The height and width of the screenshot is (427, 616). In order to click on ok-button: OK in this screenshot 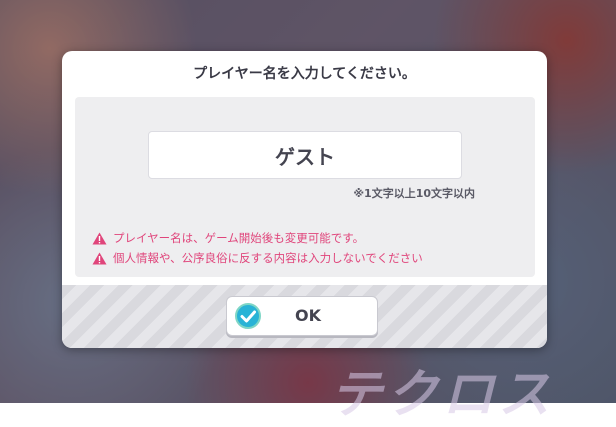, I will do `click(302, 316)`.